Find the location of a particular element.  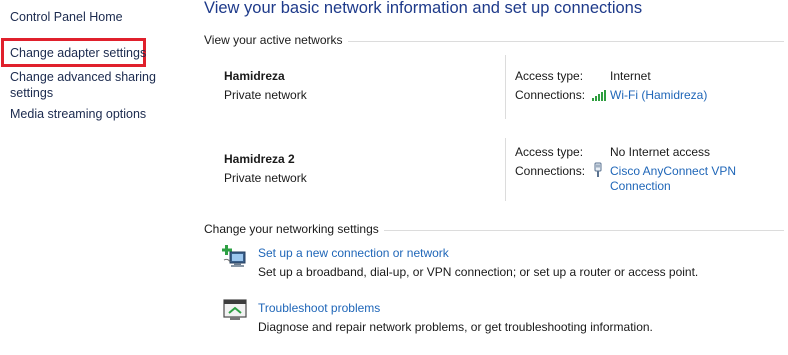

nav-control-panel-home: Control Panel Home is located at coordinates (66, 17).